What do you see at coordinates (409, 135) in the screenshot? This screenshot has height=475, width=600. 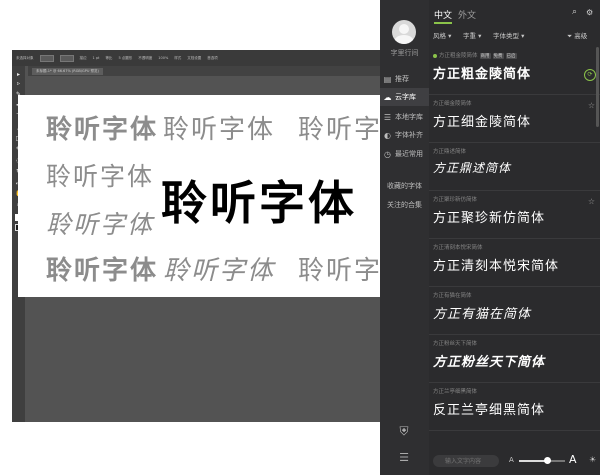 I see `nav-label: 字体补齐` at bounding box center [409, 135].